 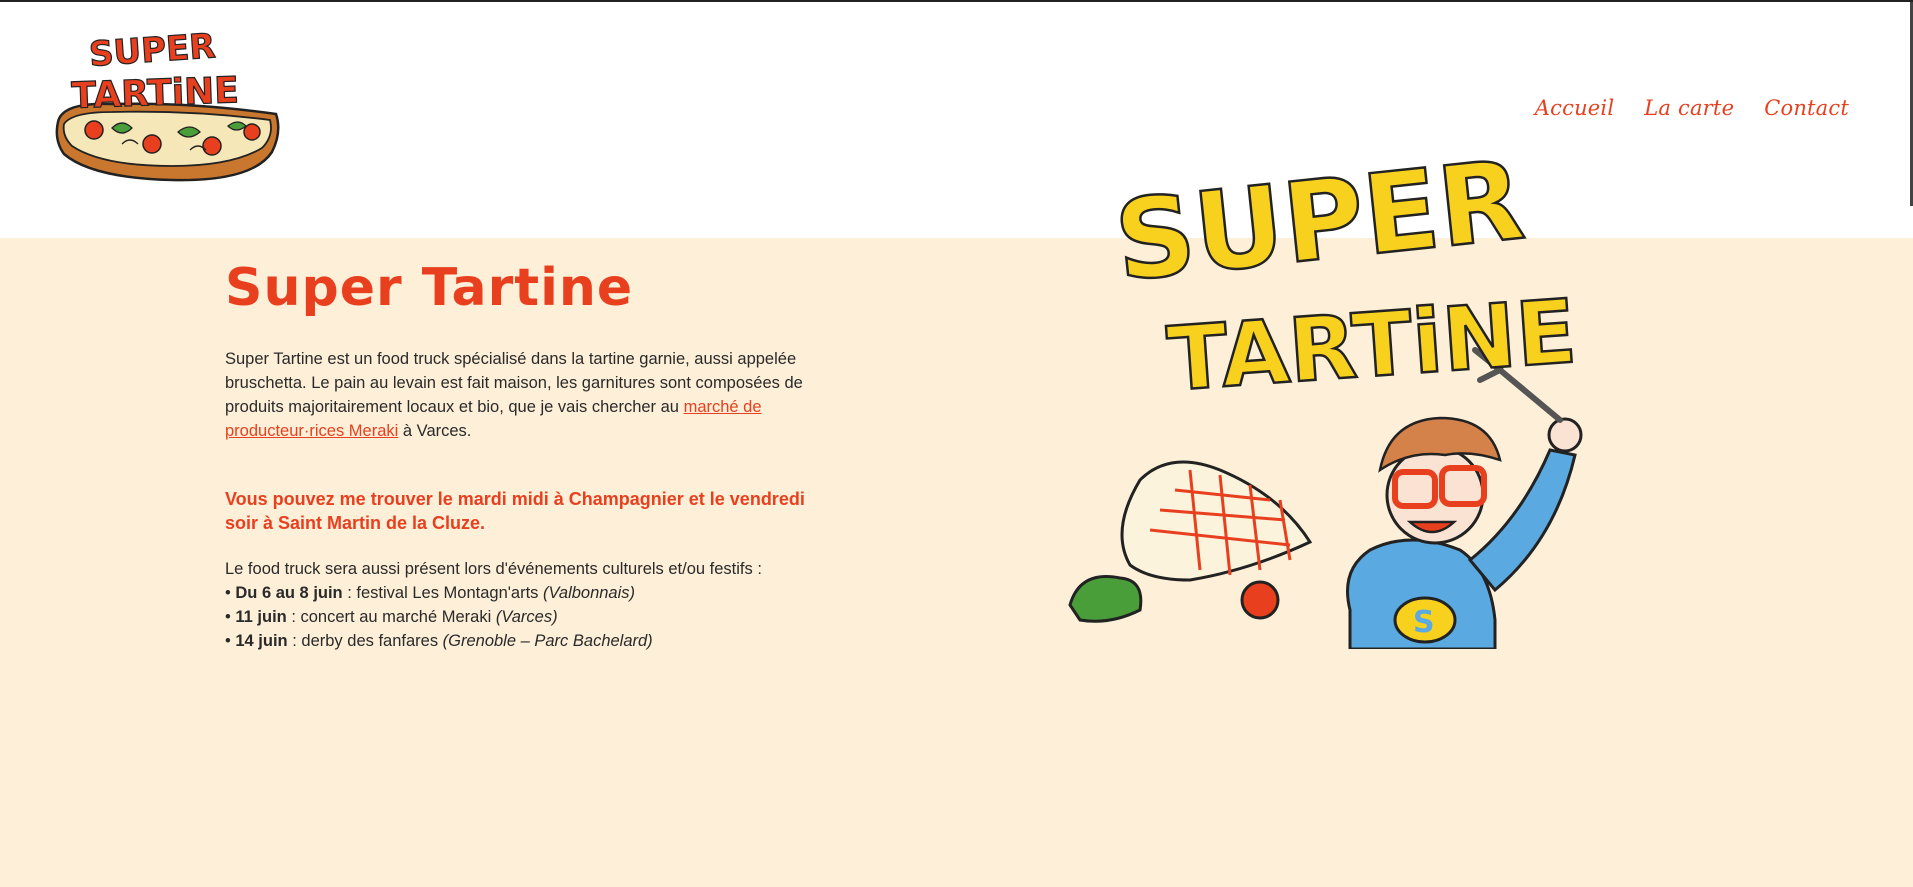 I want to click on event-date: 11 juin, so click(x=261, y=617).